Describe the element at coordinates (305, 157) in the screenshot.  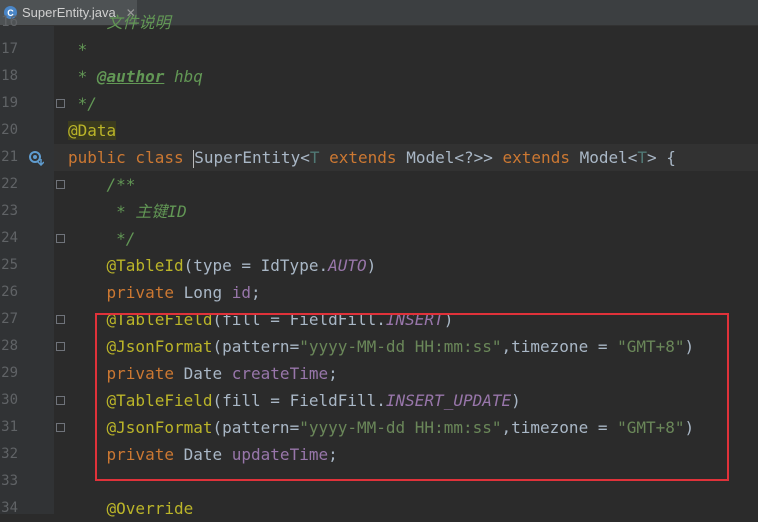
I see `token-p1: <` at that location.